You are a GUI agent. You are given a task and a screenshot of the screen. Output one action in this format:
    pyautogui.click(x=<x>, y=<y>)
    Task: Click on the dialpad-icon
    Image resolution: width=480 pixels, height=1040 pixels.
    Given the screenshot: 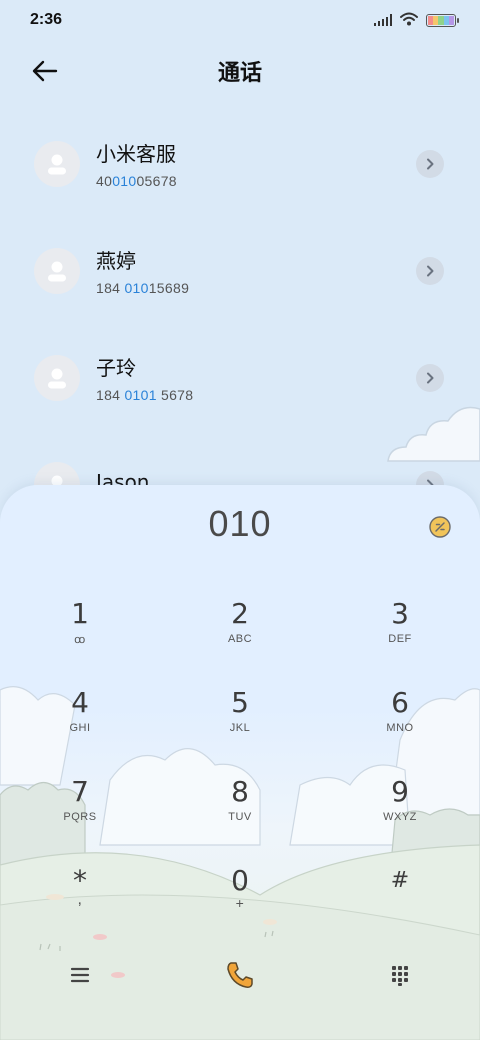 What is the action you would take?
    pyautogui.click(x=400, y=976)
    